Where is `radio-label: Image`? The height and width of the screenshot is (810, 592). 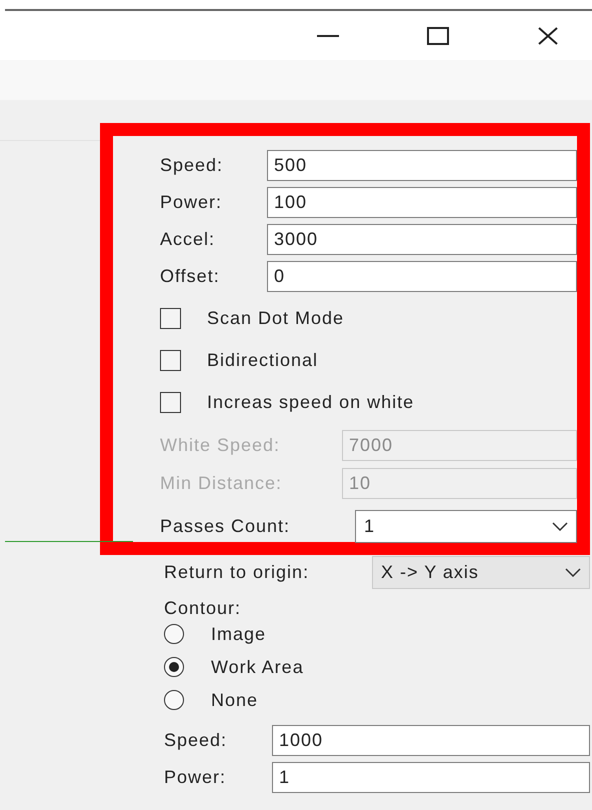
radio-label: Image is located at coordinates (238, 634).